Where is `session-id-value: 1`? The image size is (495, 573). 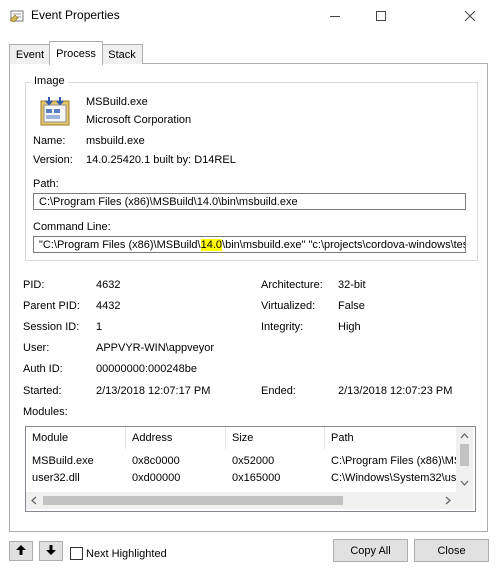
session-id-value: 1 is located at coordinates (99, 327).